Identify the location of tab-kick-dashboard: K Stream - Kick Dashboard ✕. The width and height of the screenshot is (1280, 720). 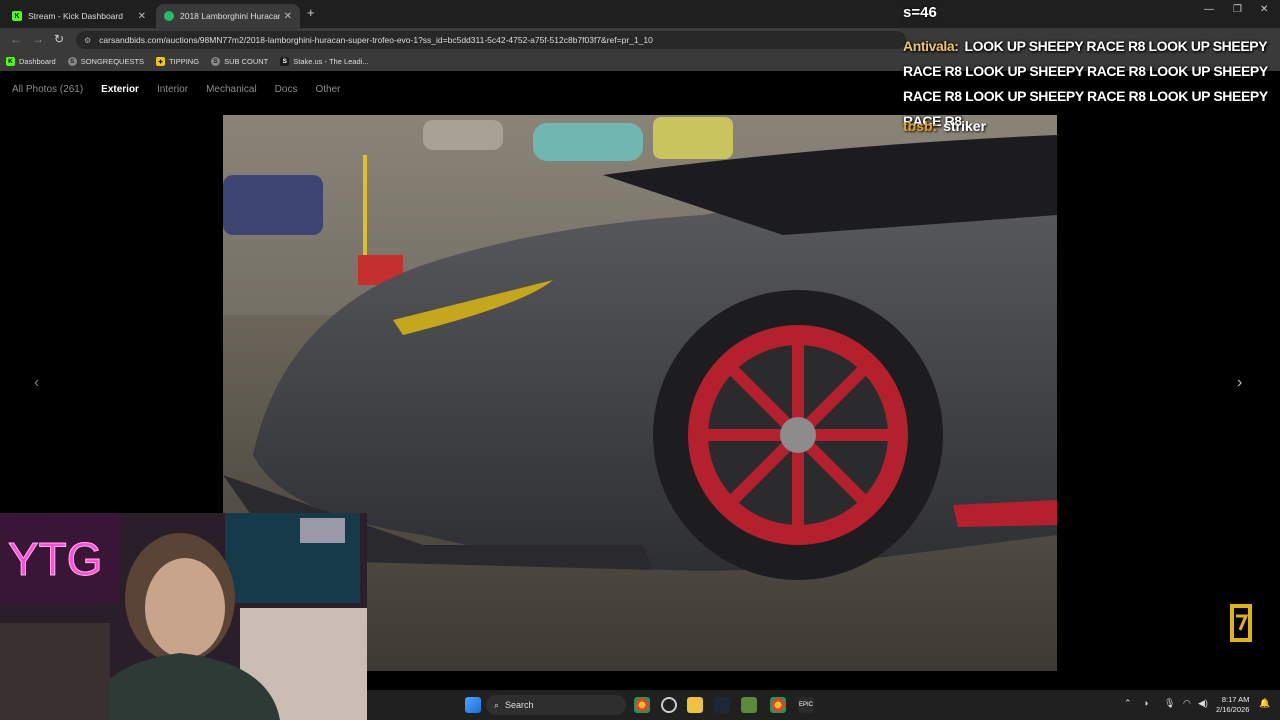
(79, 16).